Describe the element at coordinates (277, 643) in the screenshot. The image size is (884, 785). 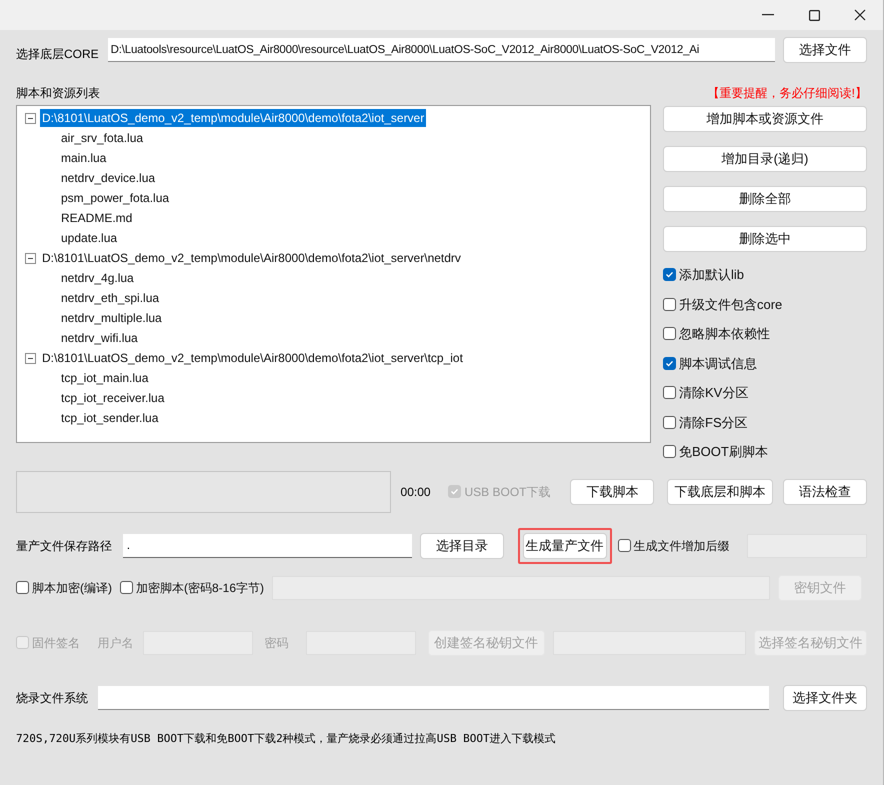
I see `field-label: 密码` at that location.